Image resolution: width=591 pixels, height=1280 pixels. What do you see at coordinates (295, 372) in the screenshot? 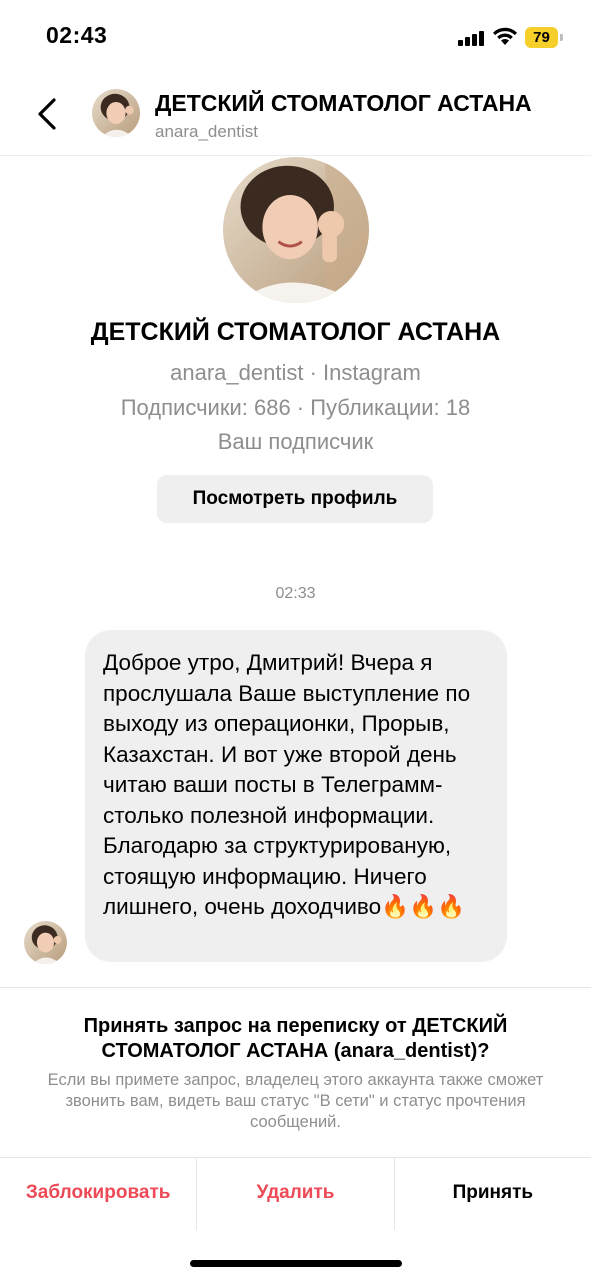
I see `profile-username-platform: anara_dentist · Instagram` at bounding box center [295, 372].